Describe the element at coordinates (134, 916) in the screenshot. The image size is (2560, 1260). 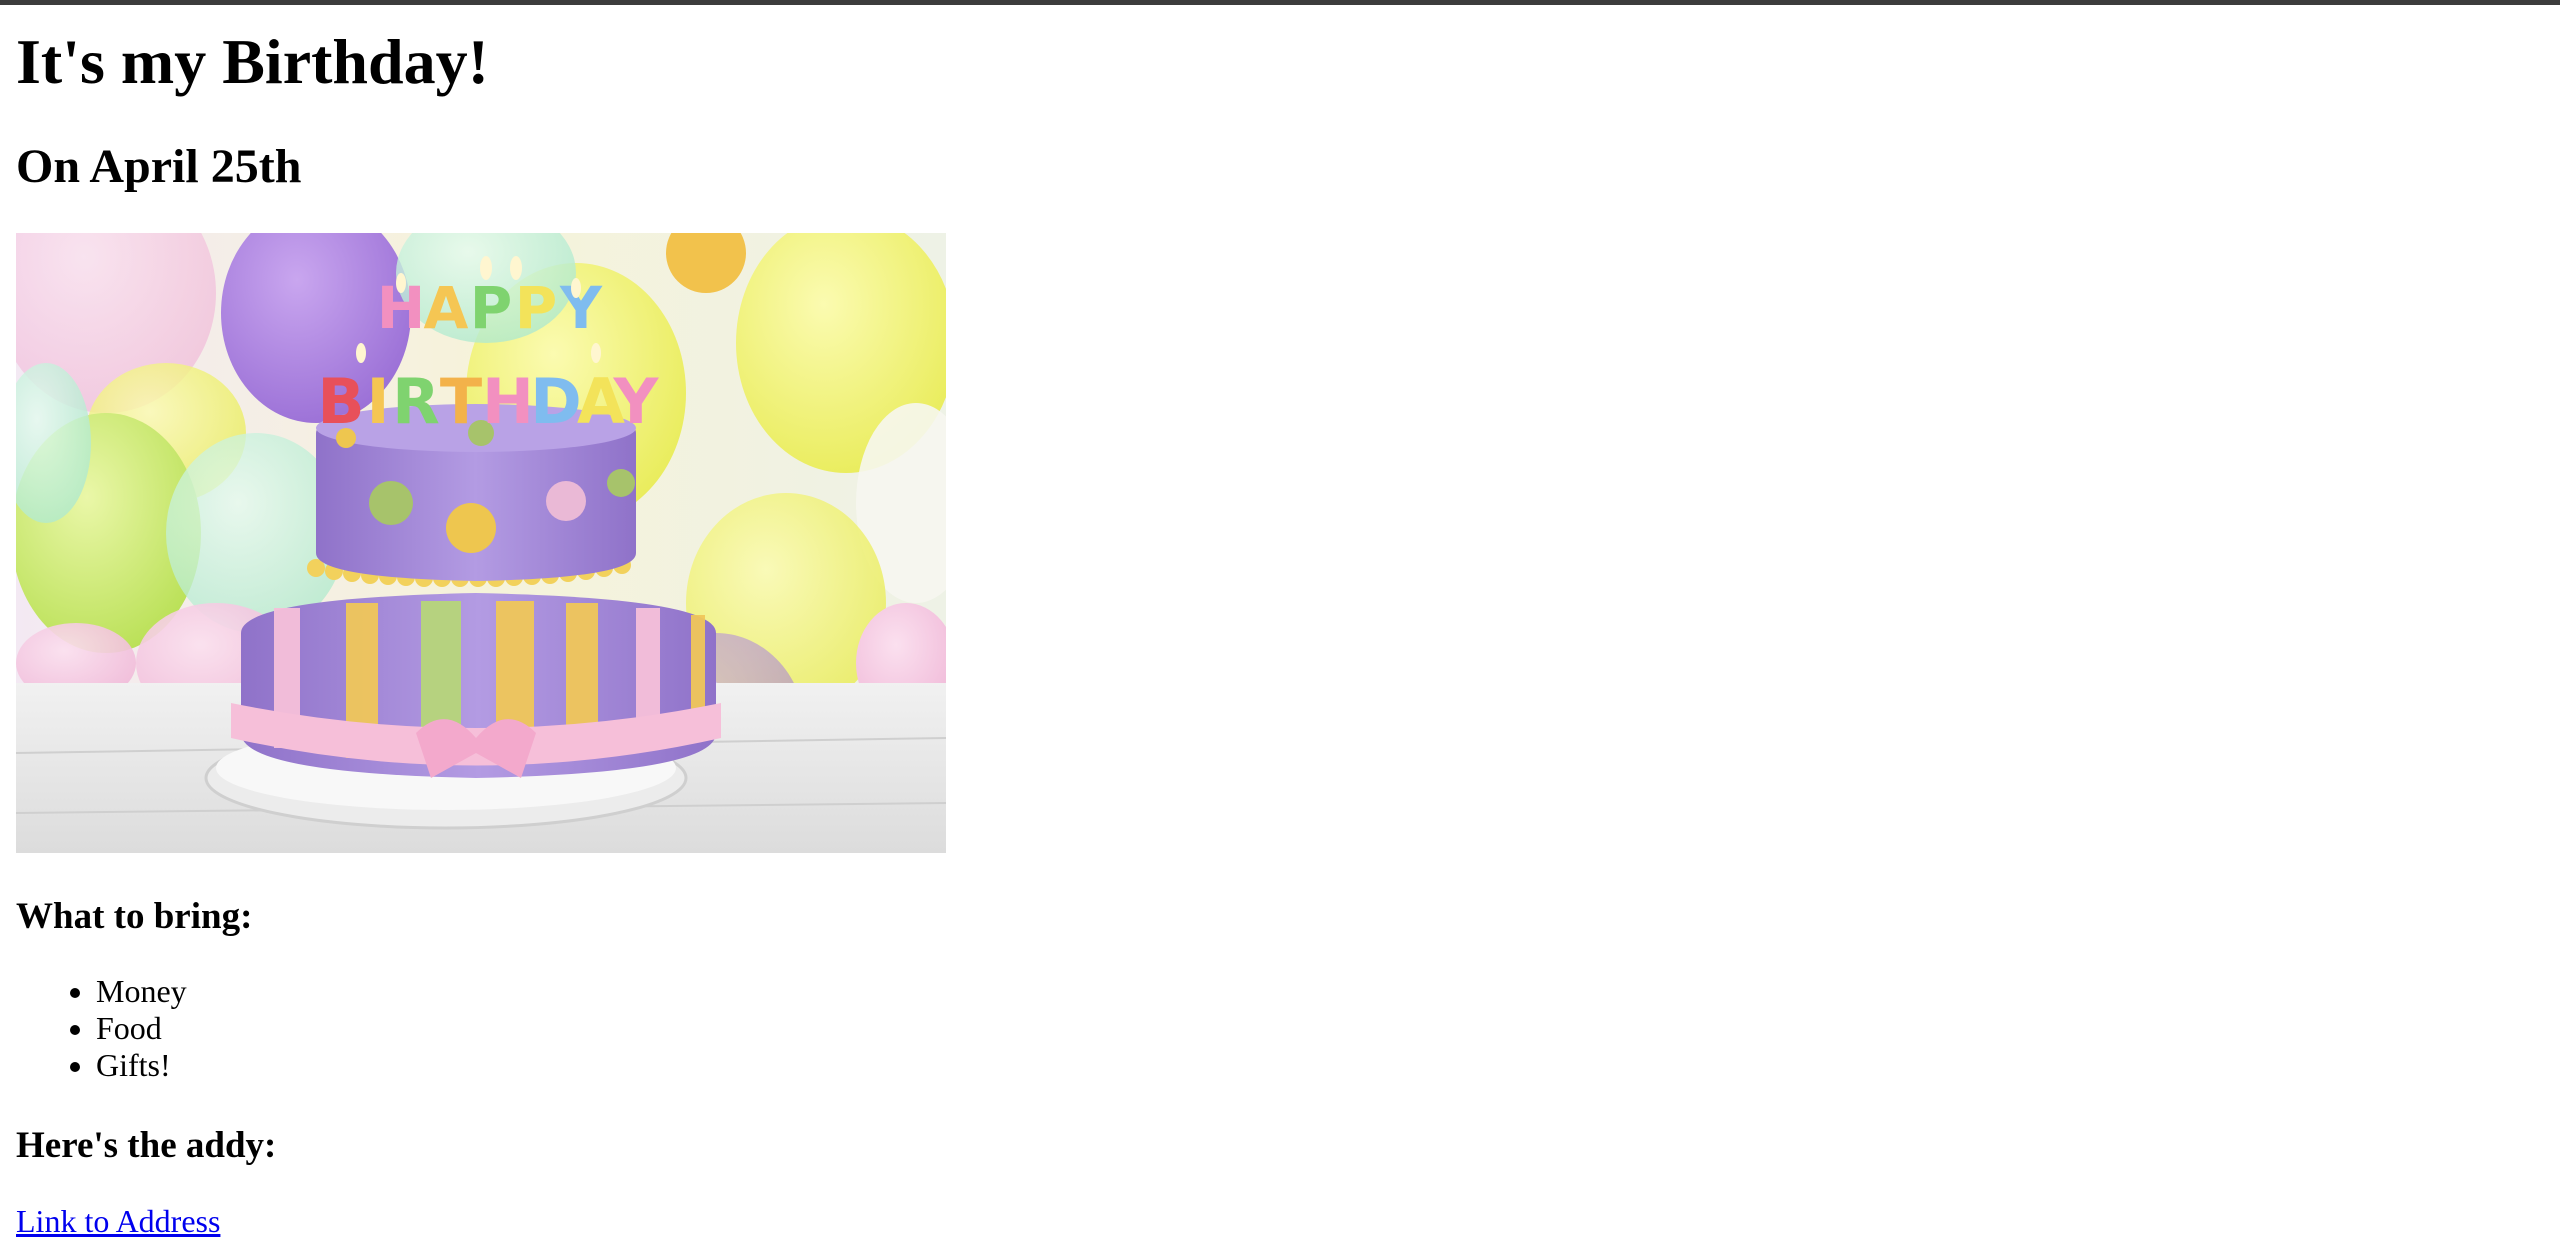
I see `bring-heading: What to bring:` at that location.